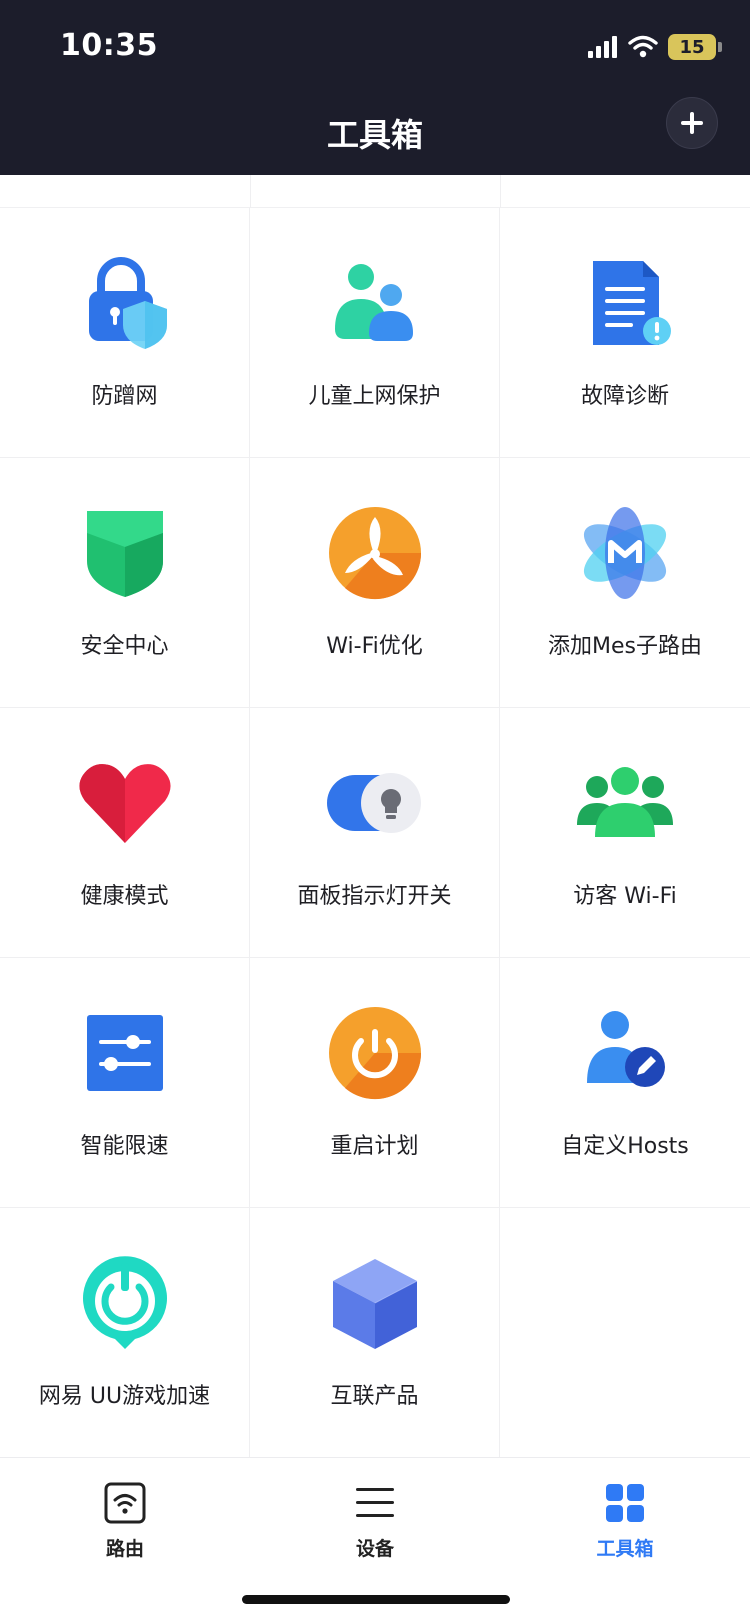 This screenshot has height=1624, width=750. What do you see at coordinates (695, 47) in the screenshot?
I see `battery-indicator: 15` at bounding box center [695, 47].